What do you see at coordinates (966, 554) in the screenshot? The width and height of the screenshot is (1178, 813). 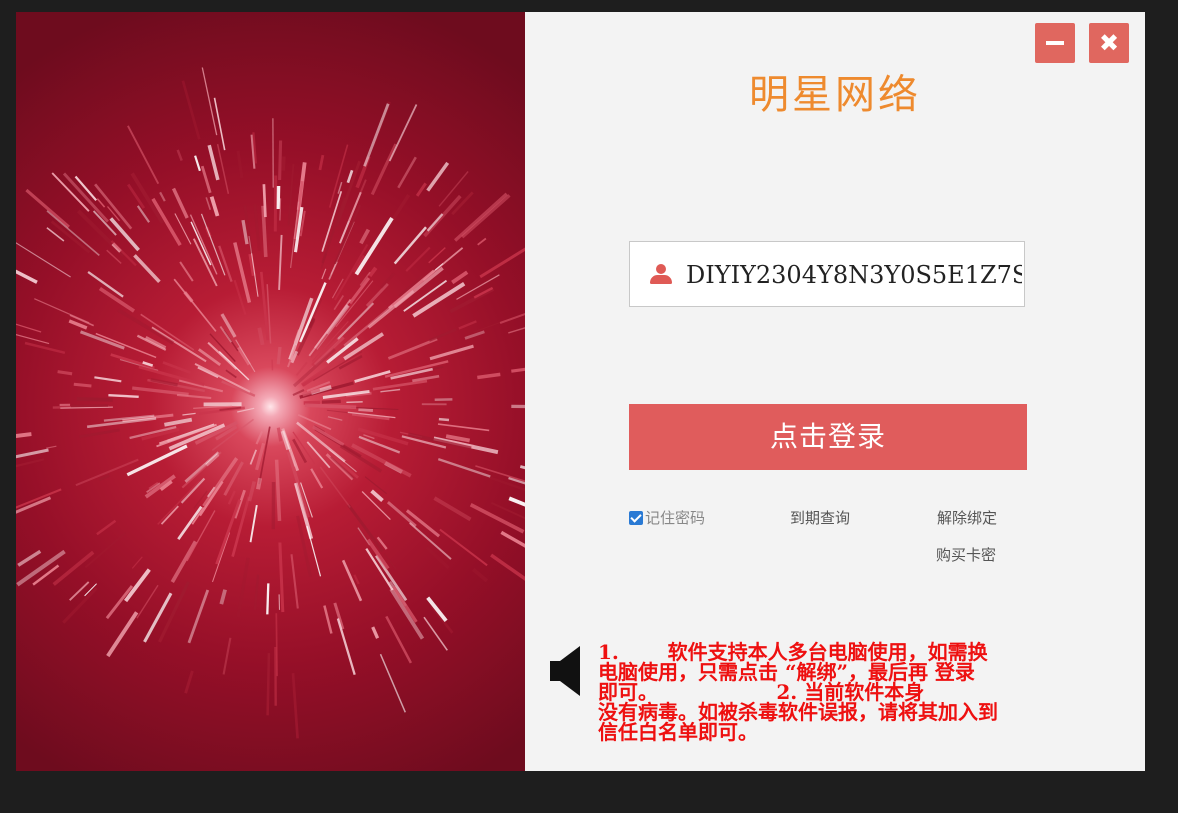 I see `buy-card-link: 购买卡密` at bounding box center [966, 554].